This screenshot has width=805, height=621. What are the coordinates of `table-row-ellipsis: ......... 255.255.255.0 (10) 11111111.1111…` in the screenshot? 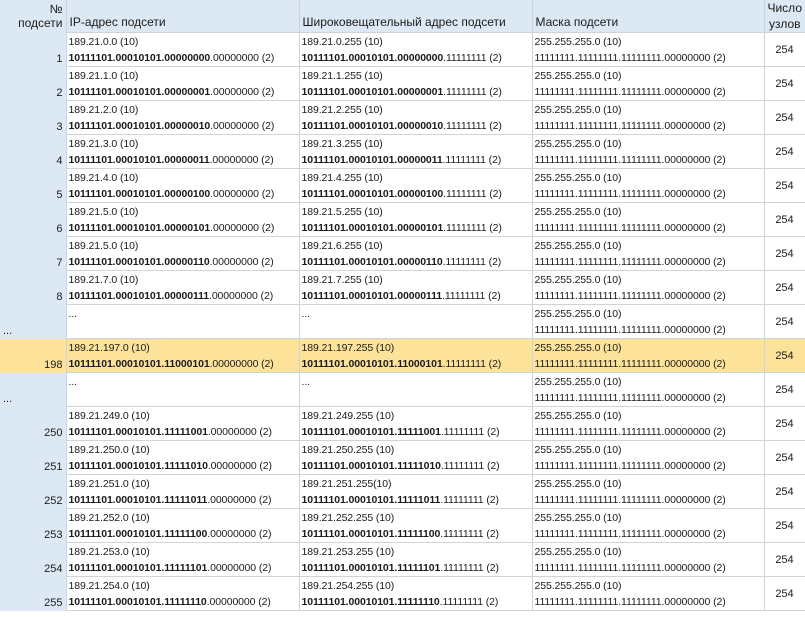 It's located at (402, 389).